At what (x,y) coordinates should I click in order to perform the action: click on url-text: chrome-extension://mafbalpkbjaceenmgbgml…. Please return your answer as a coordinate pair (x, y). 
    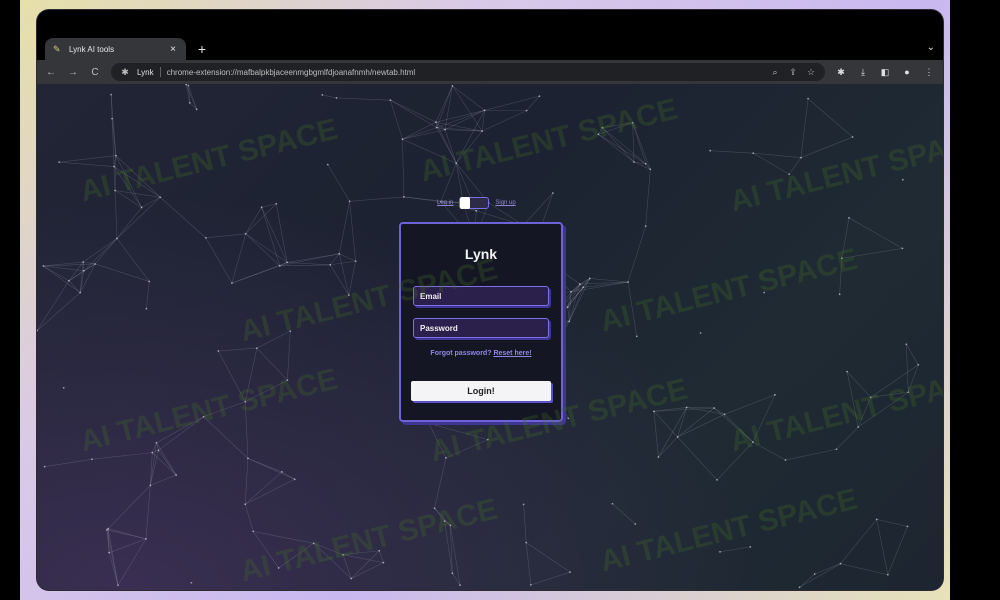
    Looking at the image, I should click on (465, 72).